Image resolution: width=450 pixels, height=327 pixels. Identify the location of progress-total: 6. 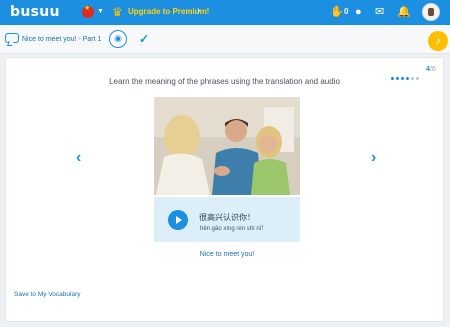
(433, 69).